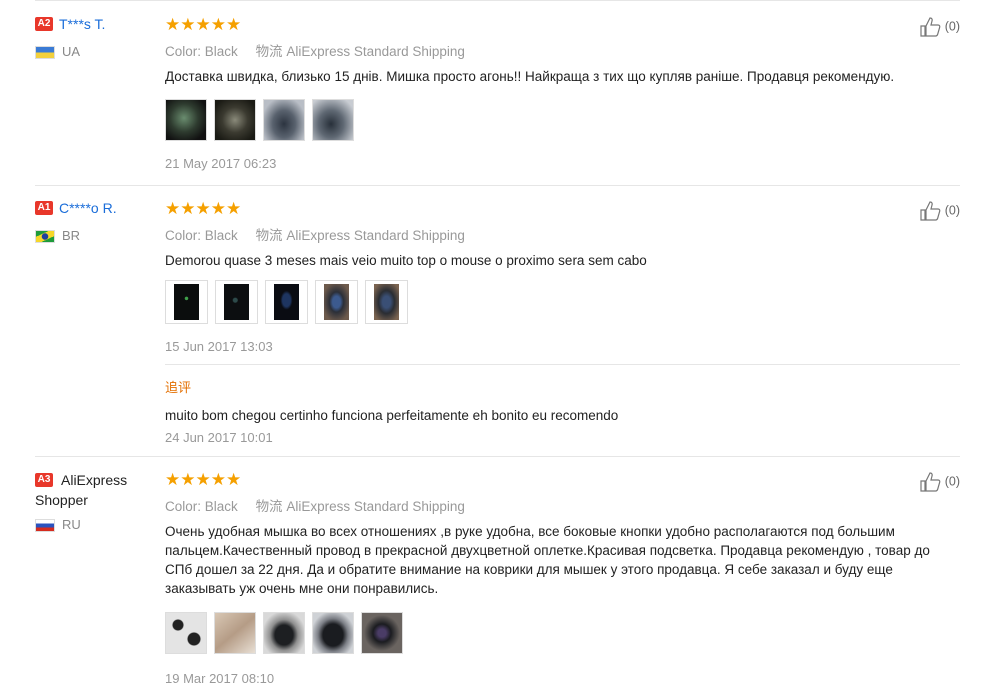 This screenshot has height=686, width=1000. Describe the element at coordinates (219, 437) in the screenshot. I see `followup-date: 24 Jun 2017 10:01` at that location.